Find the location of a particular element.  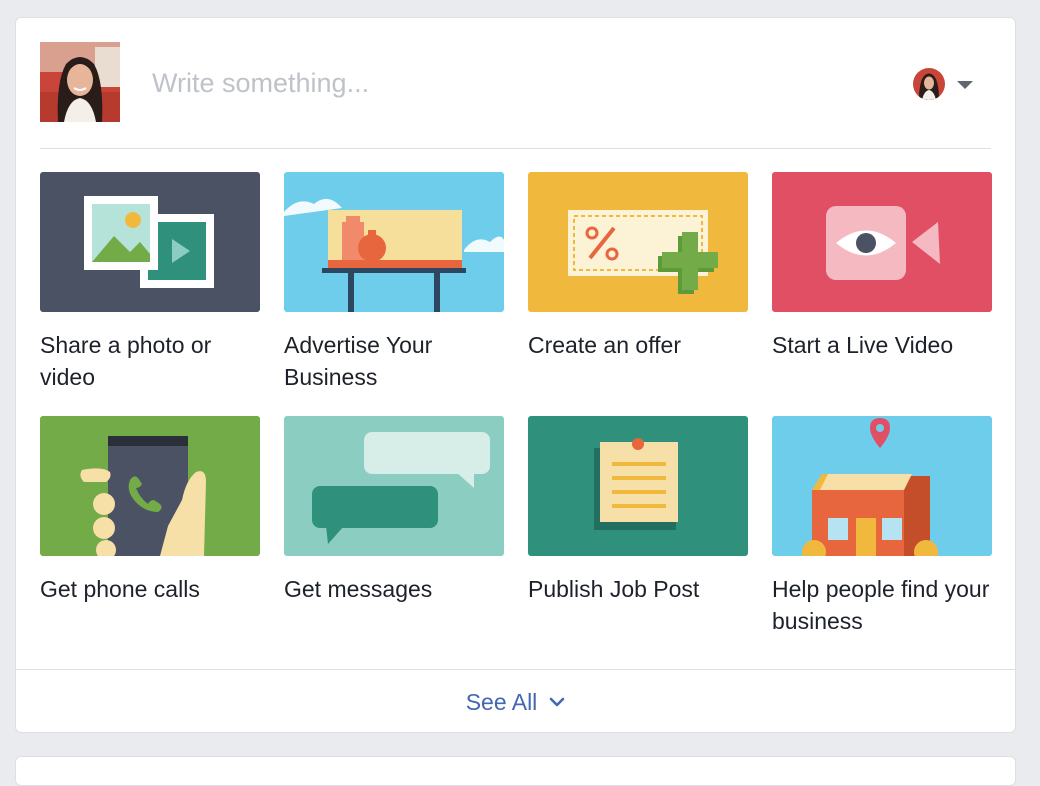

billboard-icon is located at coordinates (394, 242).